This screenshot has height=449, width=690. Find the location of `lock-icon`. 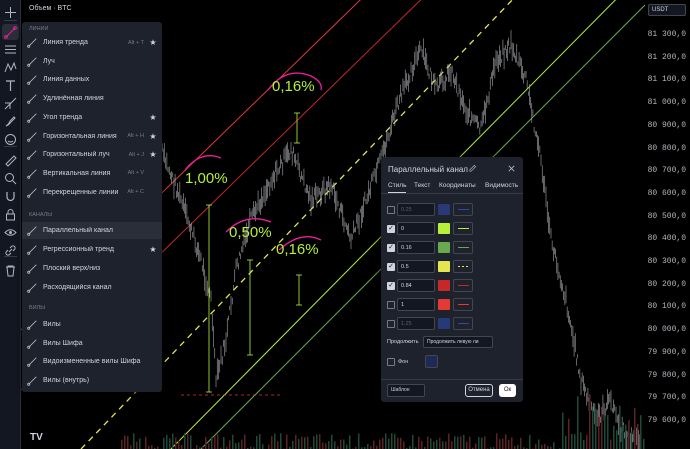

lock-icon is located at coordinates (10, 214).